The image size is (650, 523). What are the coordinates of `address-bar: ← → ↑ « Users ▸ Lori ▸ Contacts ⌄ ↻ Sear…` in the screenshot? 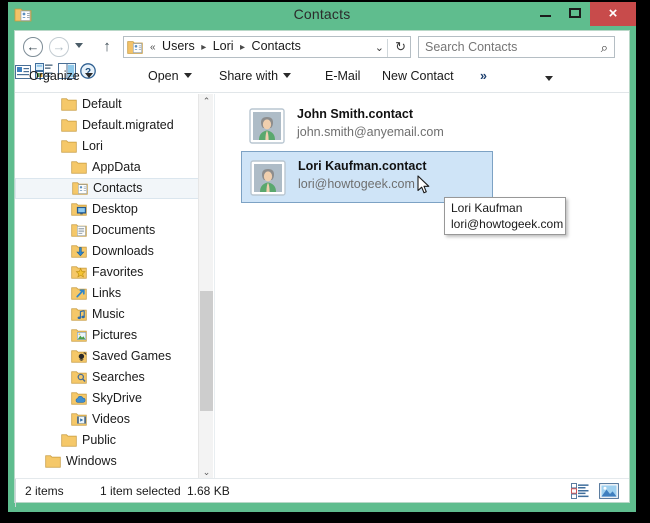 It's located at (322, 47).